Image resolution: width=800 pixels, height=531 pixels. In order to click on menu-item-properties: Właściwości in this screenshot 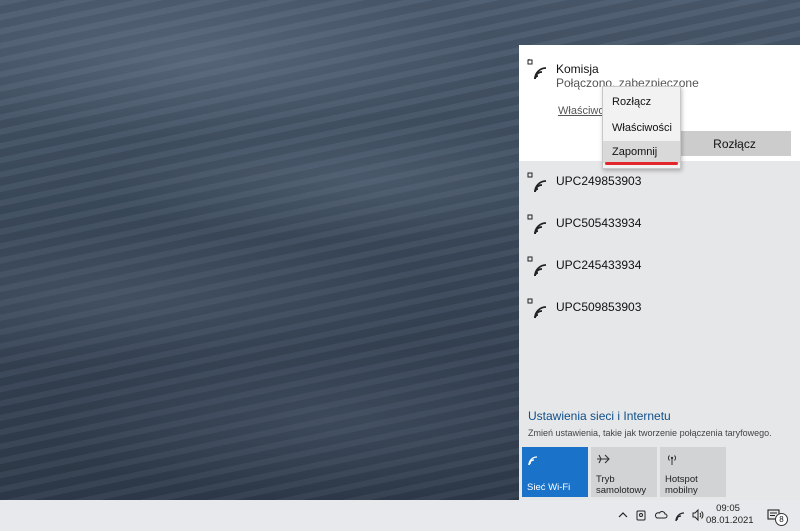, I will do `click(641, 128)`.